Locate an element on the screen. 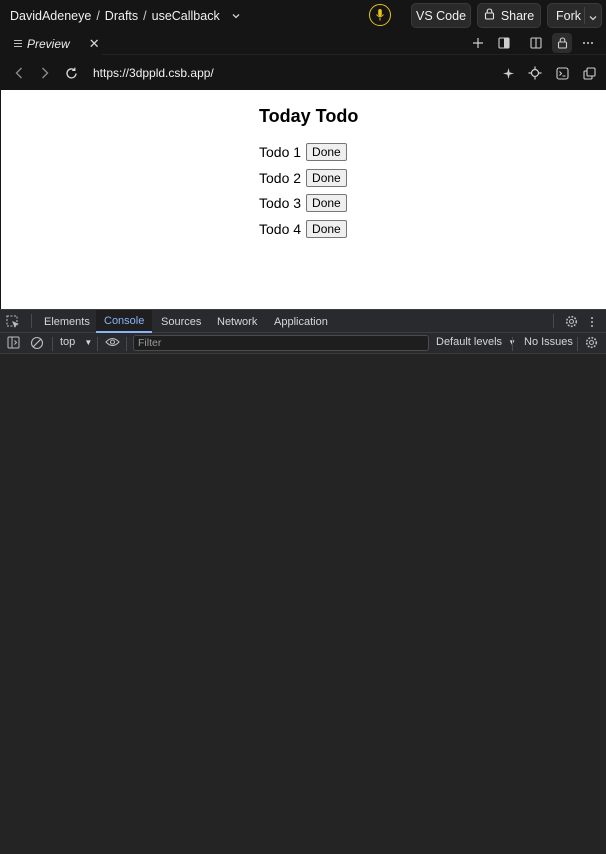 The image size is (606, 854). tab-sources: Sources is located at coordinates (181, 321).